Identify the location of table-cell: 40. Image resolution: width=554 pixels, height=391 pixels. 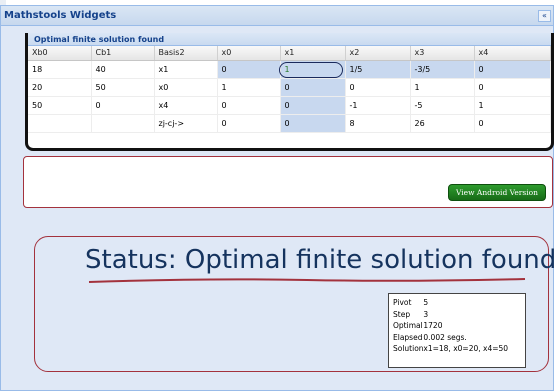
(123, 69).